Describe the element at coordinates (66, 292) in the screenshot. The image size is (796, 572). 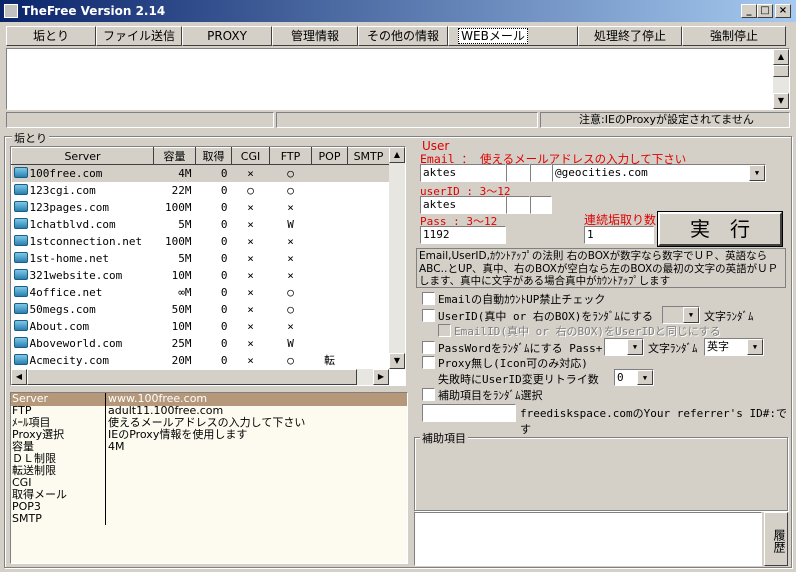
I see `server-name: 4office.net` at that location.